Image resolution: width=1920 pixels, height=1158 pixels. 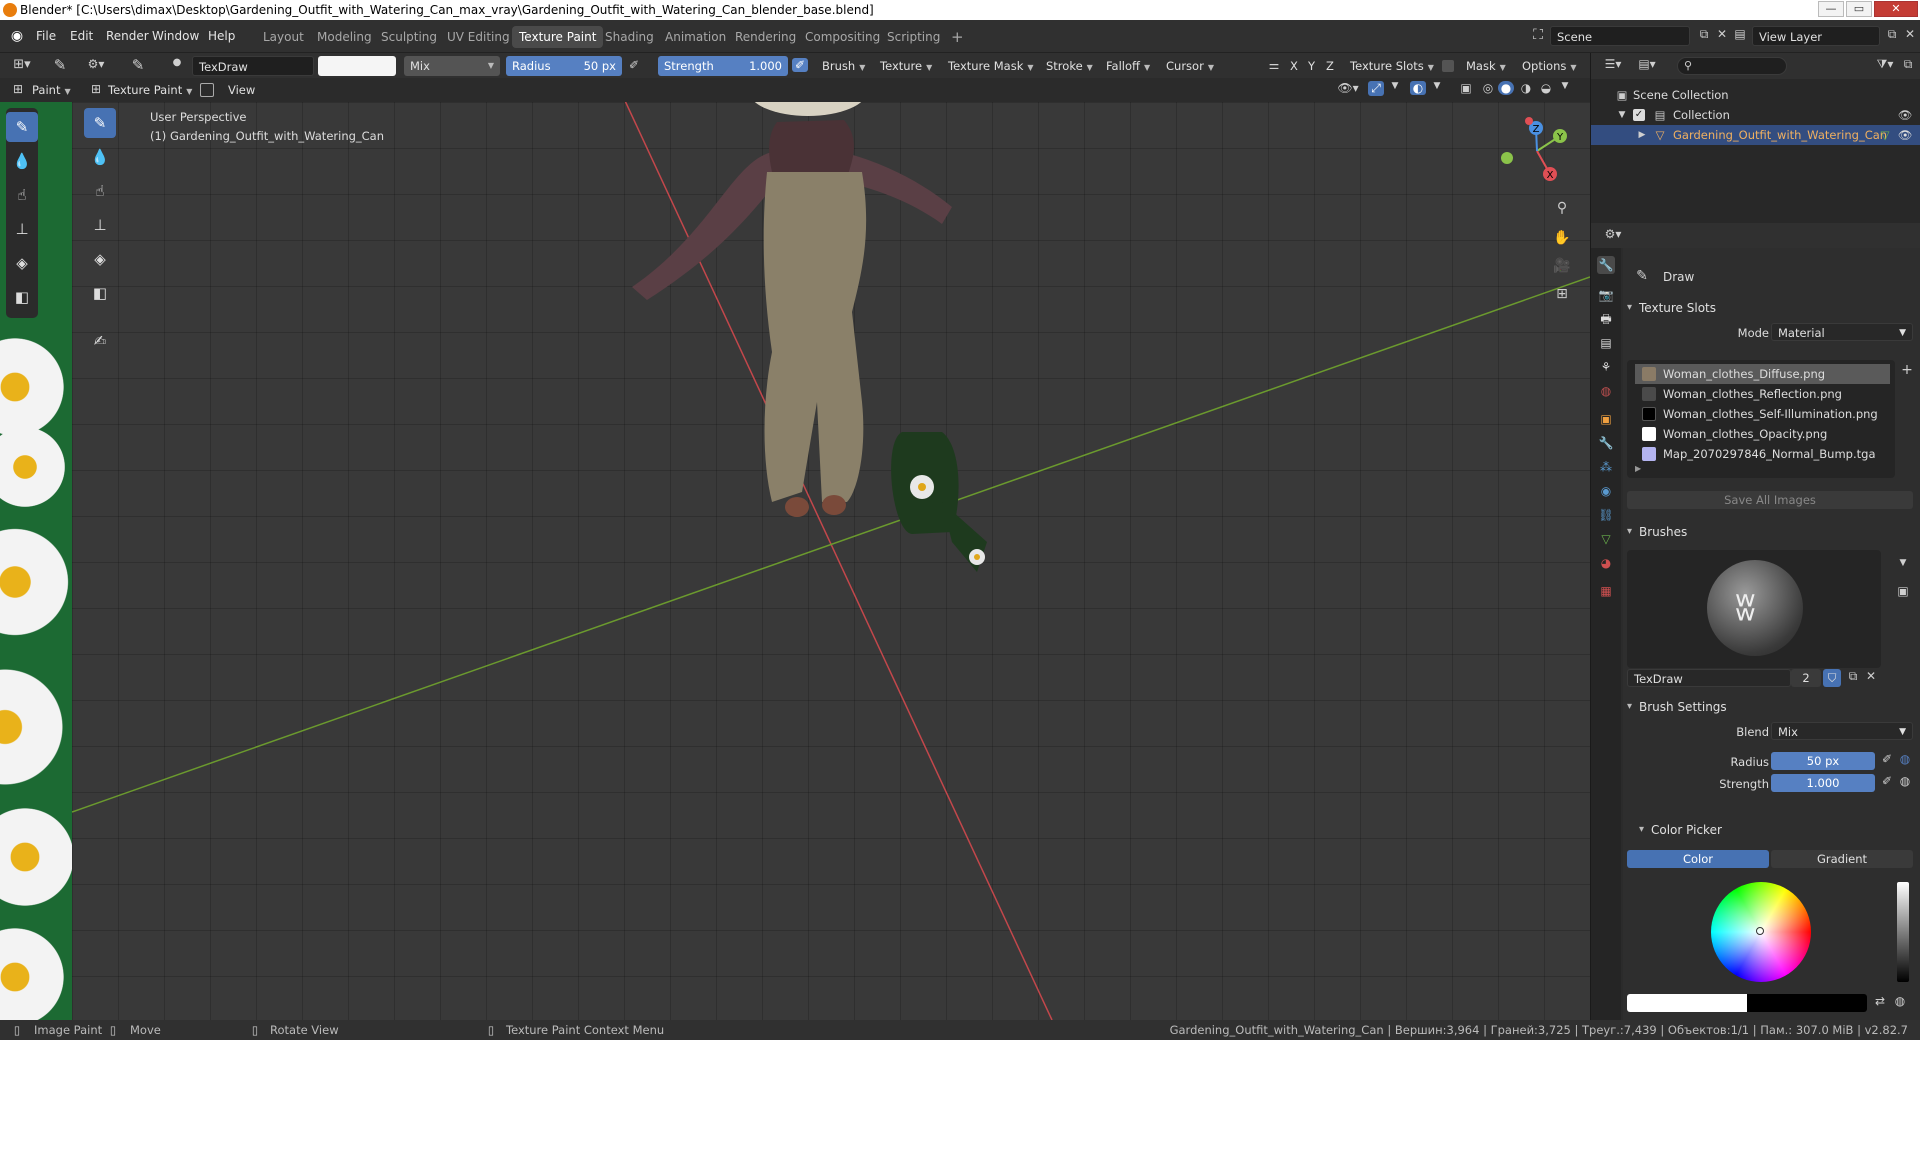 What do you see at coordinates (81, 36) in the screenshot?
I see `menu-edit: Edit` at bounding box center [81, 36].